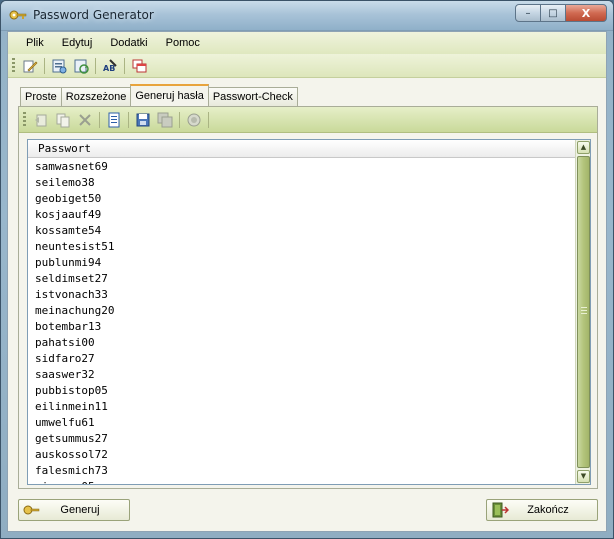 This screenshot has width=614, height=539. I want to click on maximize-button: □, so click(553, 13).